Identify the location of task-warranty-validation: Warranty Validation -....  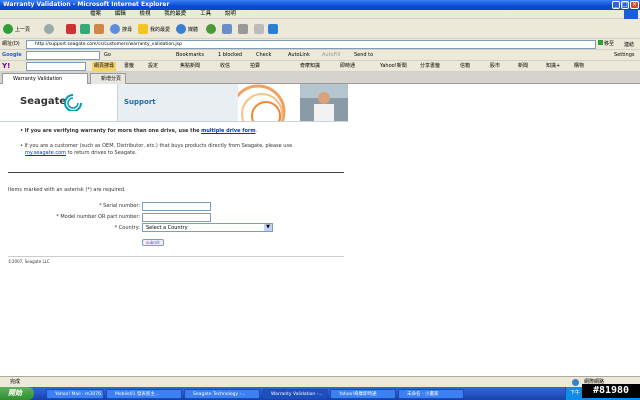
(295, 394).